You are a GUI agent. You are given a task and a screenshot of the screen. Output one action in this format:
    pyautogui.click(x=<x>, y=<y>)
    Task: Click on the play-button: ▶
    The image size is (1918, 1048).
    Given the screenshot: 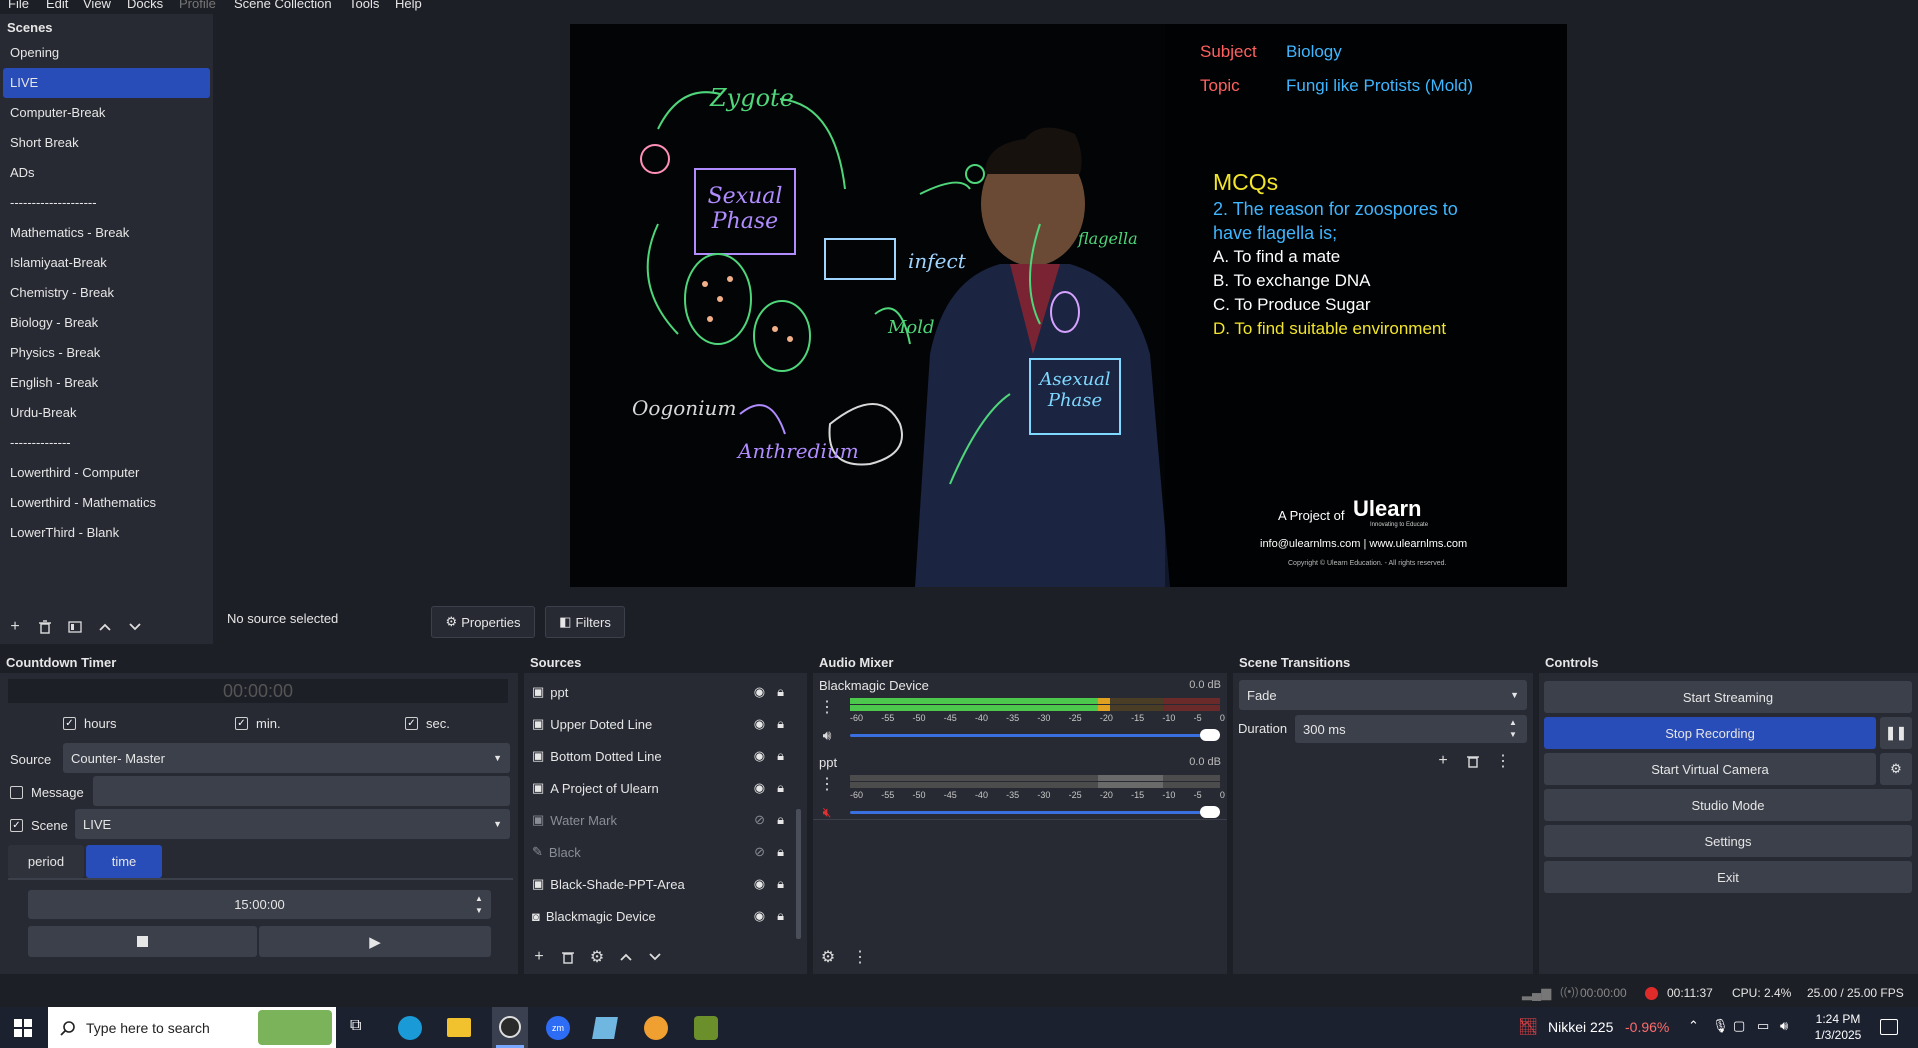 What is the action you would take?
    pyautogui.click(x=375, y=941)
    